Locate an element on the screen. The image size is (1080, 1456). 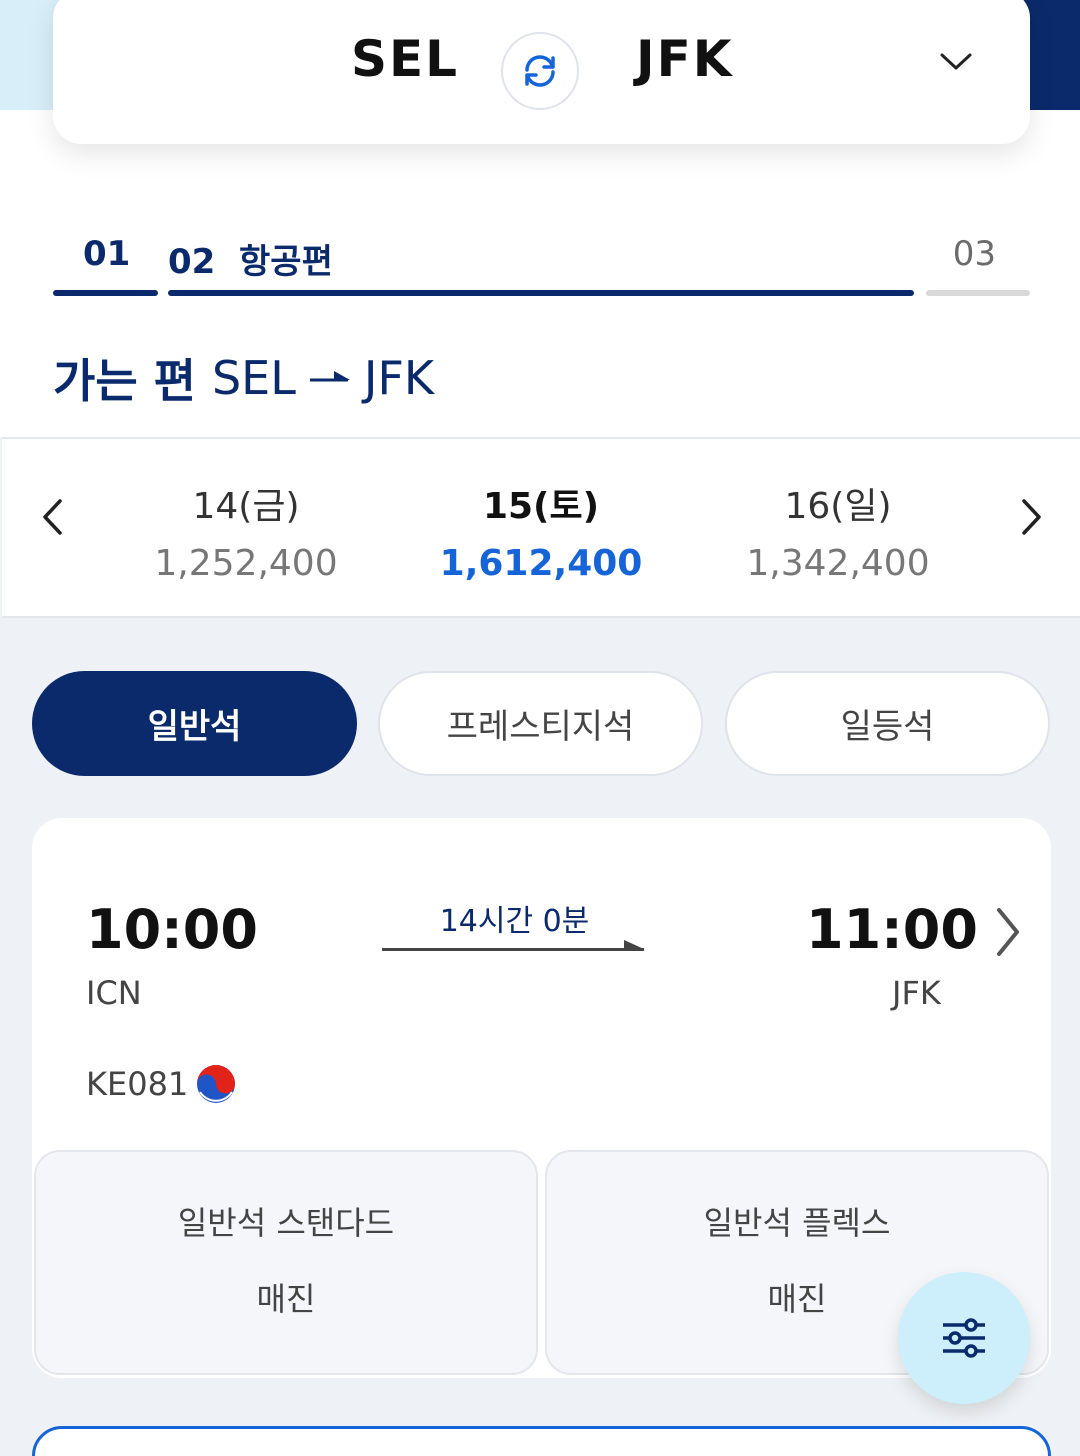
duration-line is located at coordinates (513, 949).